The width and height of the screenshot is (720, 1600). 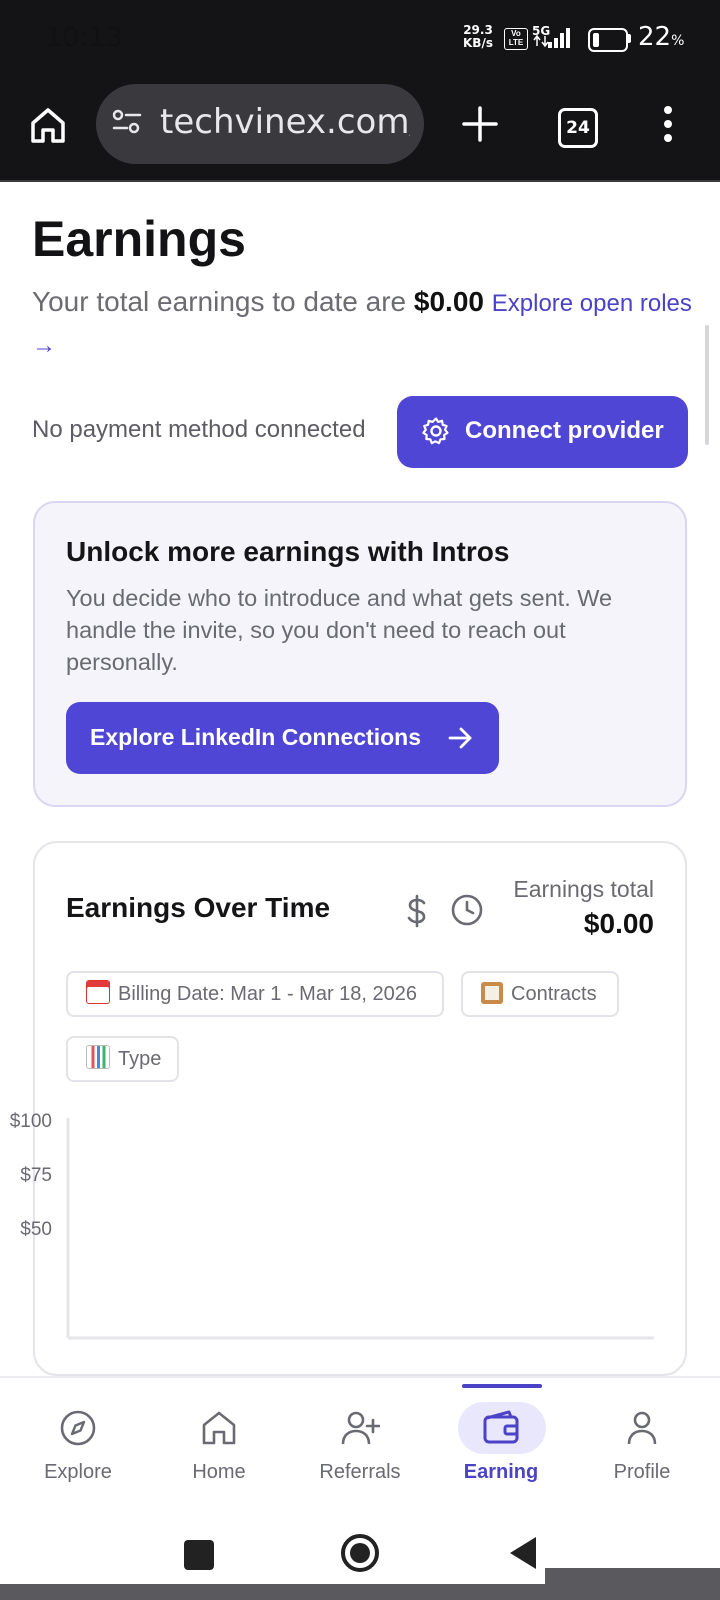 I want to click on wallet-icon, so click(x=501, y=1427).